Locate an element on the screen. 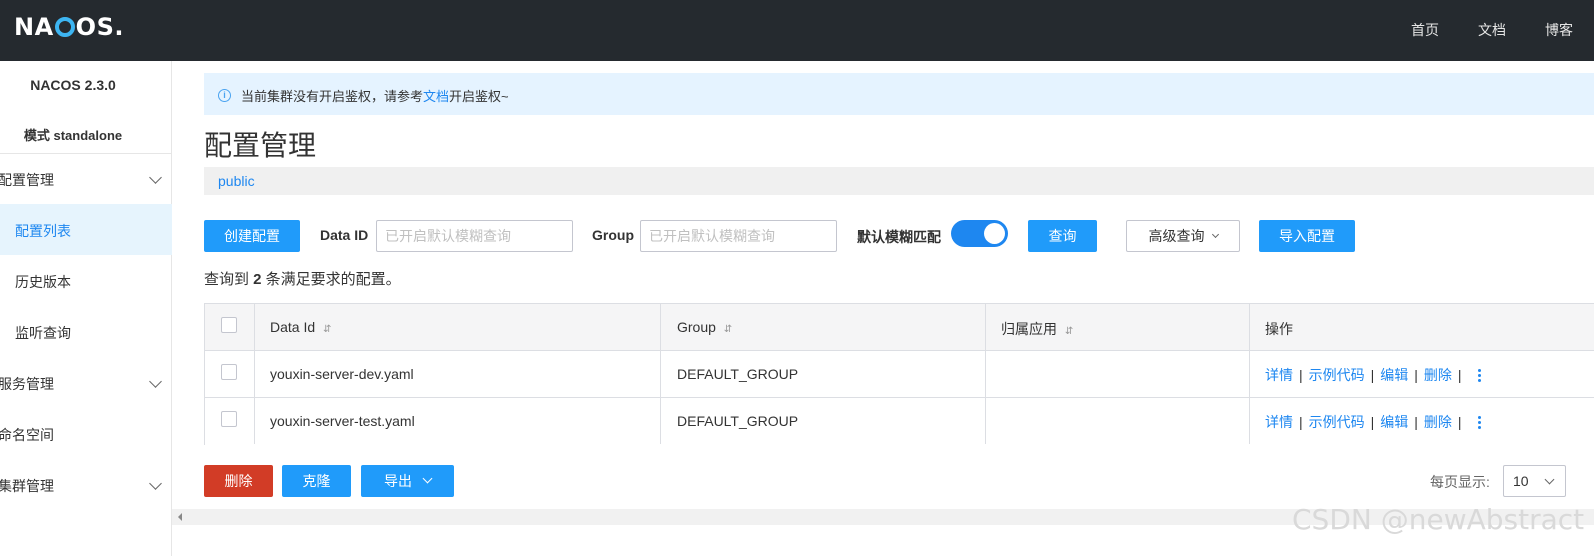 This screenshot has width=1594, height=556. header-group-label: Group is located at coordinates (696, 327).